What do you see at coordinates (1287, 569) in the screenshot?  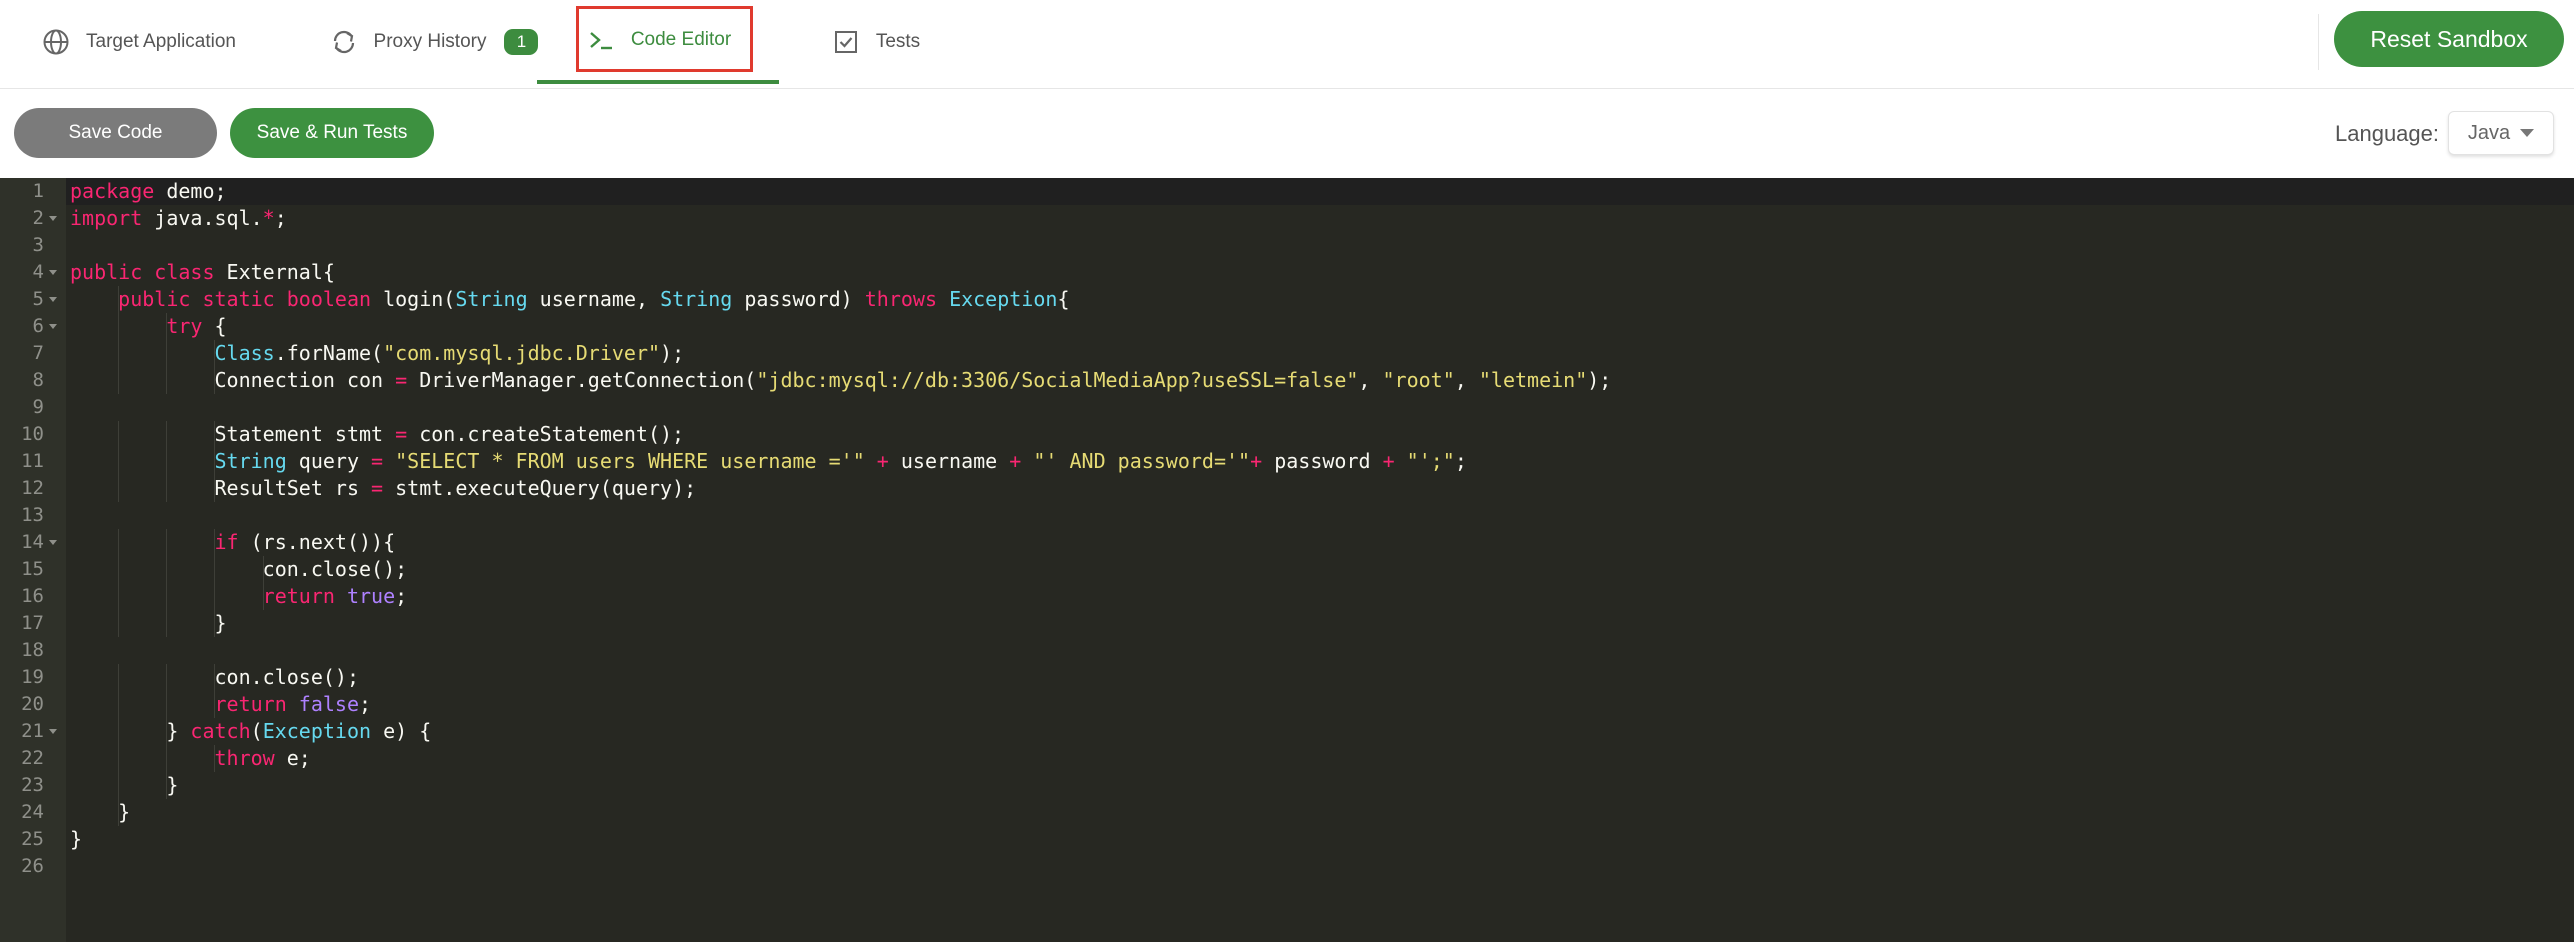 I see `code-line: 15 con.close();` at bounding box center [1287, 569].